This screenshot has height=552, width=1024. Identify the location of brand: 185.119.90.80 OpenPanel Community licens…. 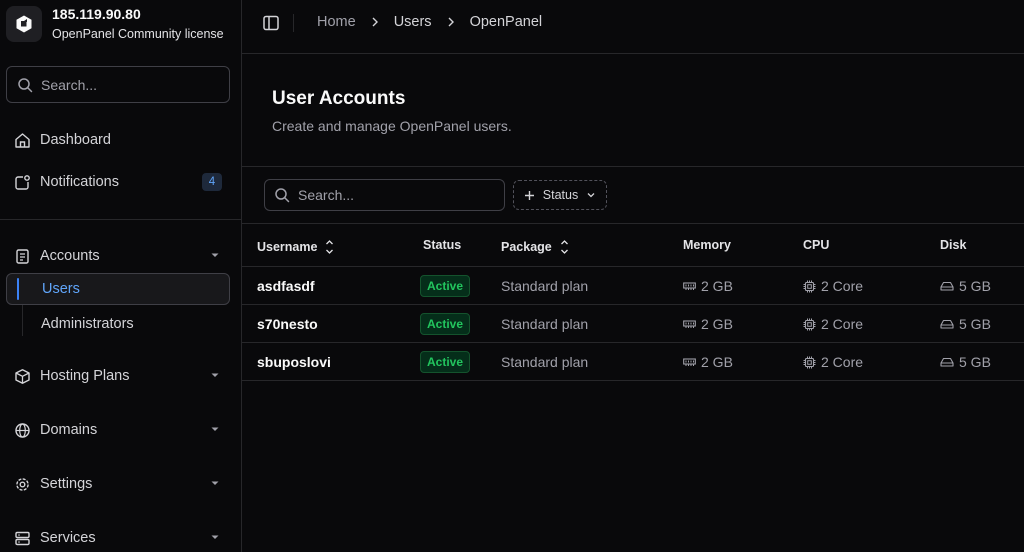
(115, 24).